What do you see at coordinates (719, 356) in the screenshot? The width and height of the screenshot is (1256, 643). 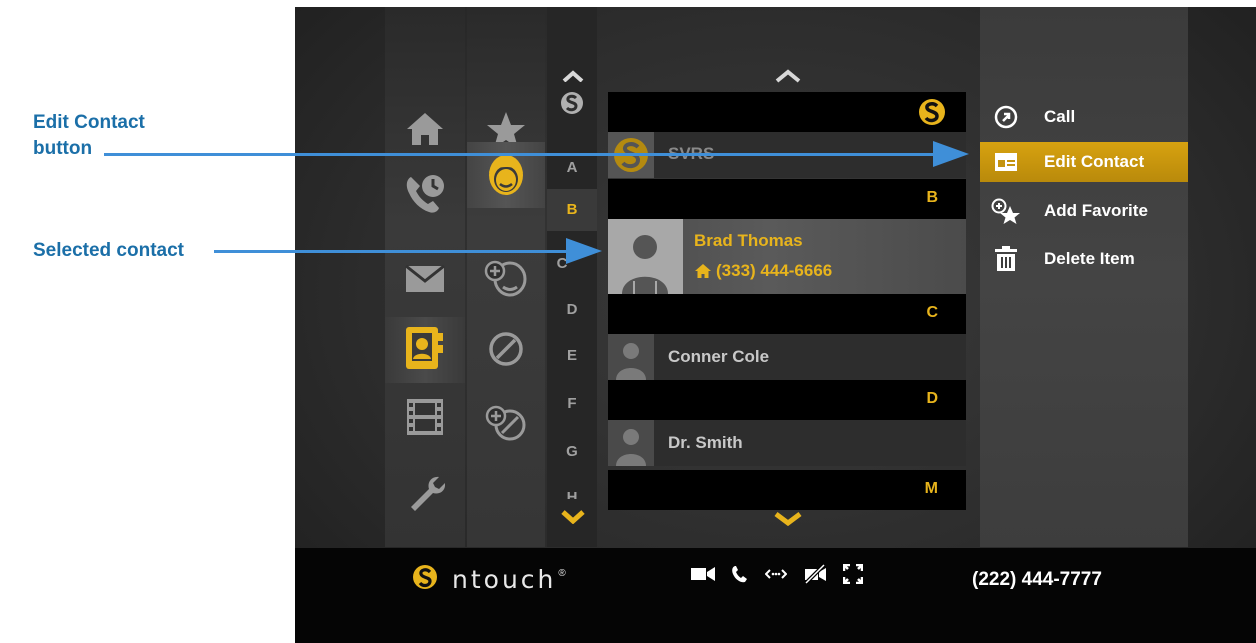 I see `contact-name: Conner Cole` at bounding box center [719, 356].